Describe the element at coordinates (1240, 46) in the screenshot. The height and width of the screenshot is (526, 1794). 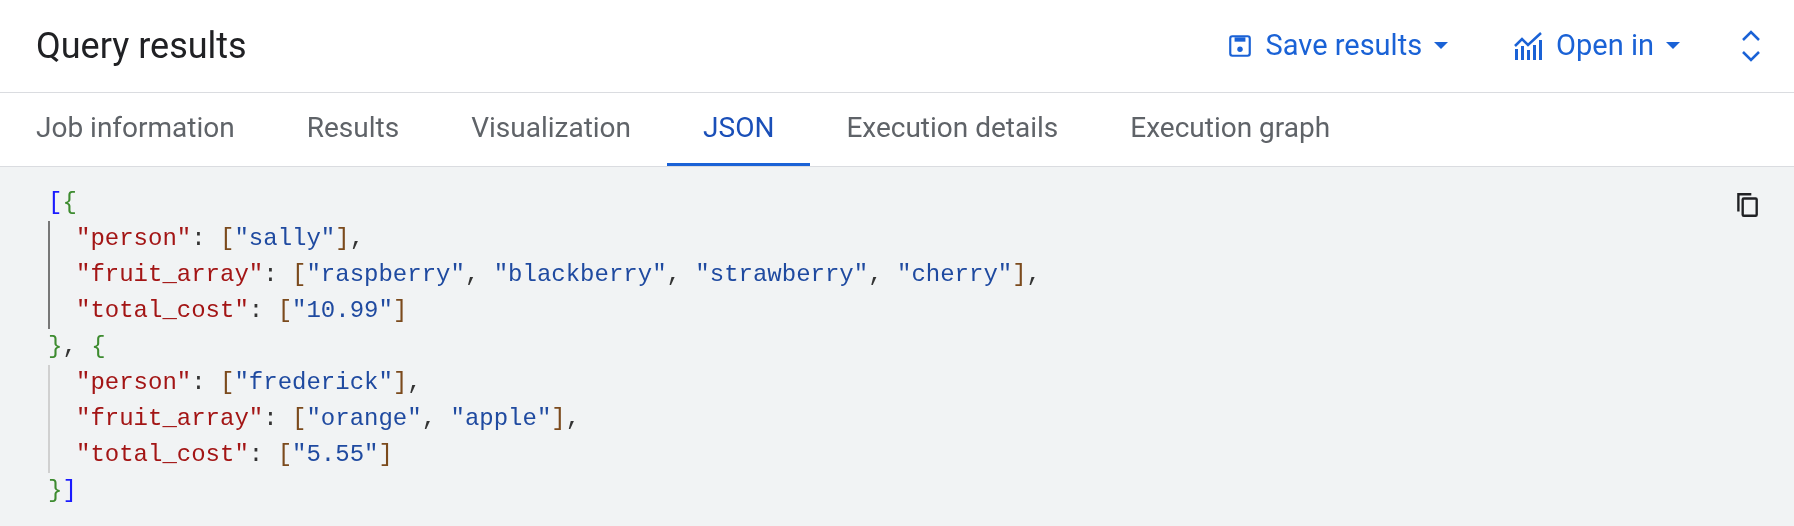
I see `save-icon` at that location.